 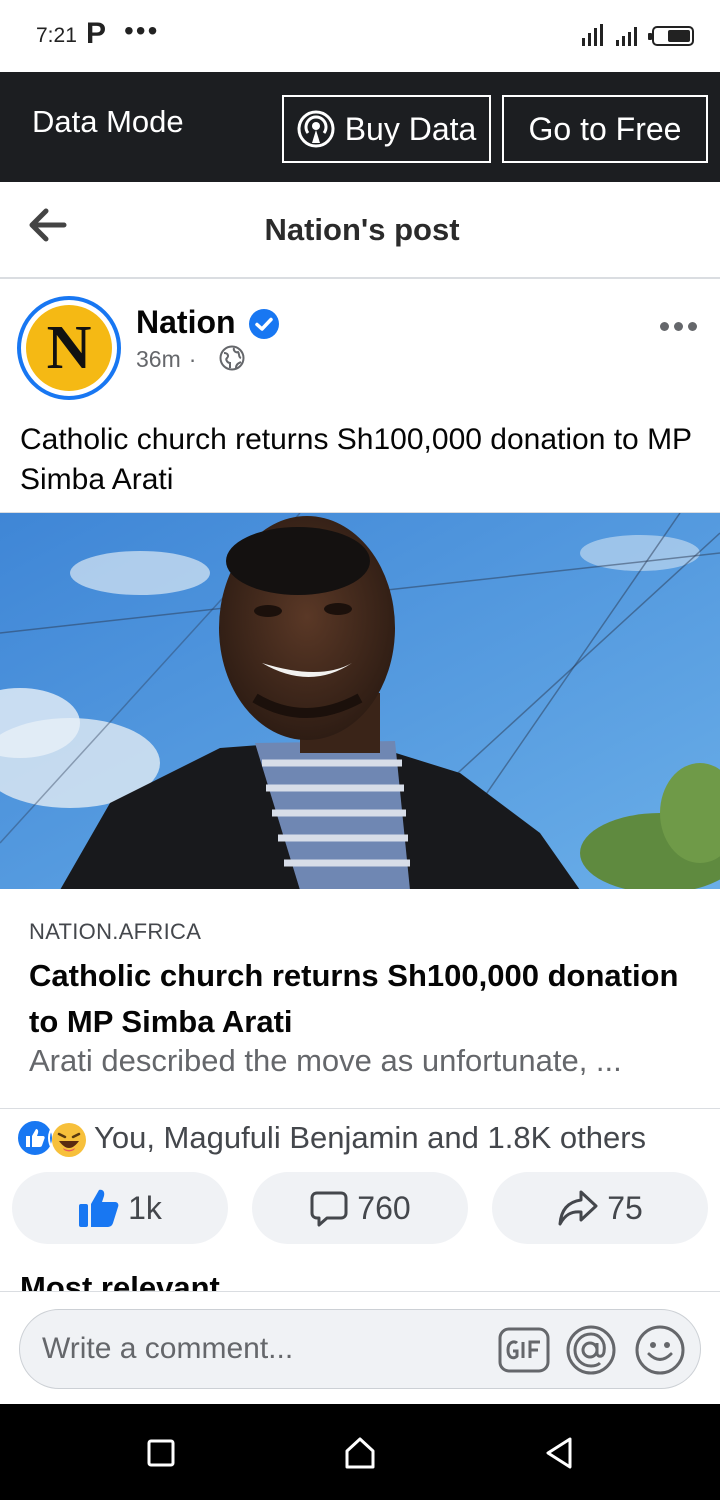 What do you see at coordinates (360, 1455) in the screenshot?
I see `home-icon` at bounding box center [360, 1455].